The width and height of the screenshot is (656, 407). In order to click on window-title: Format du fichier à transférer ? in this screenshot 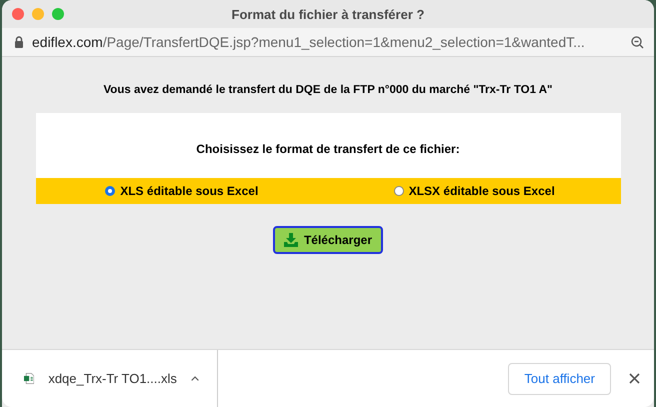, I will do `click(328, 14)`.